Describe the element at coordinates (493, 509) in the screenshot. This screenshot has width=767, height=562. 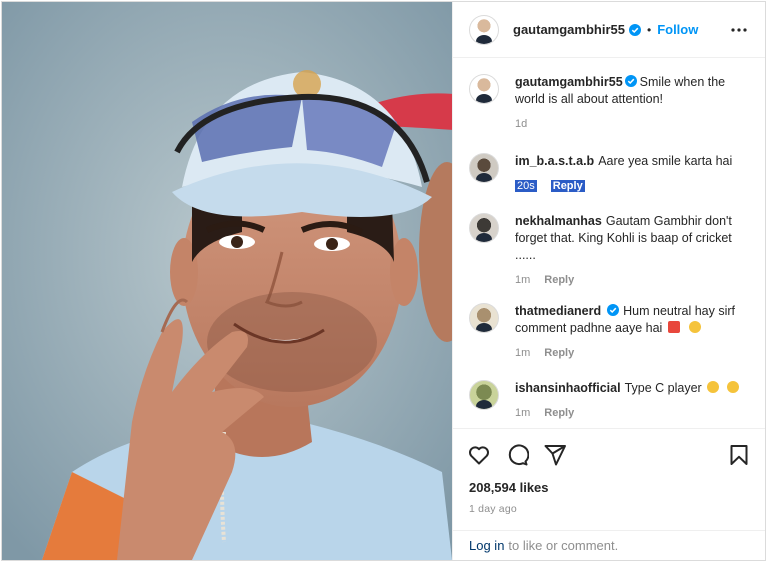
I see `post-timestamp: 1 day ago` at that location.